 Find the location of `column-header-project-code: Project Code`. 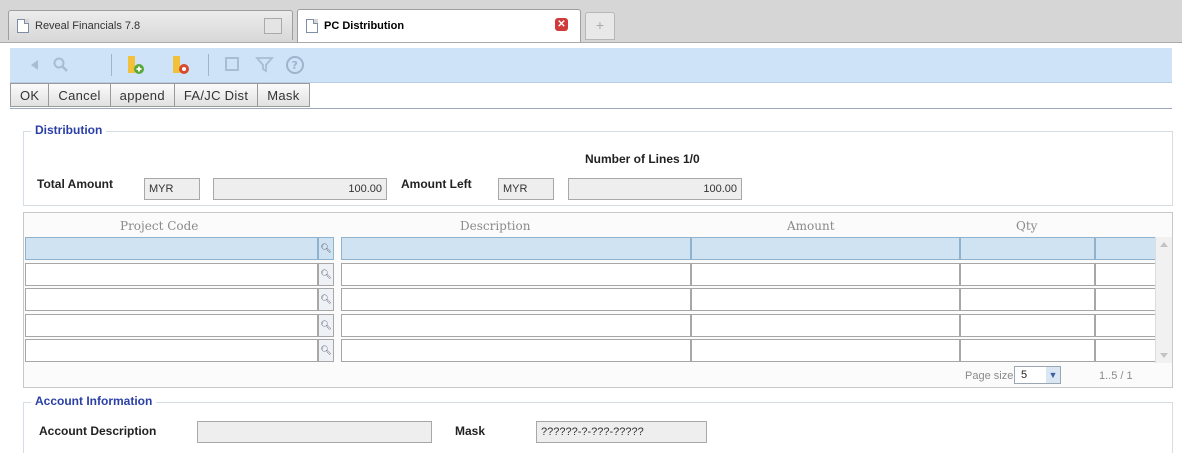

column-header-project-code: Project Code is located at coordinates (159, 226).